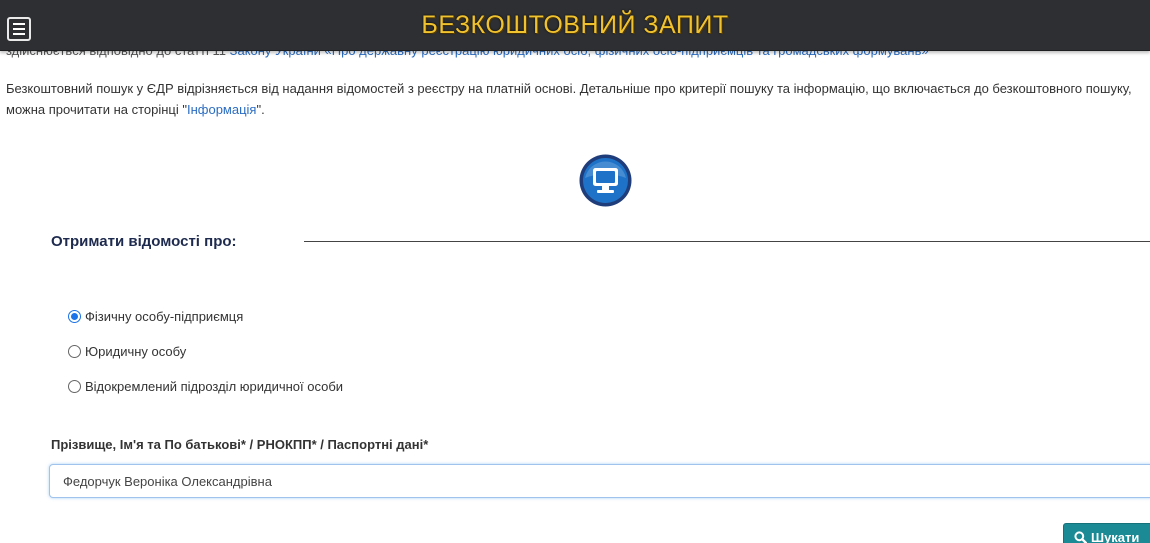  Describe the element at coordinates (164, 316) in the screenshot. I see `radio-label: Фізичну особу-підприємця` at that location.